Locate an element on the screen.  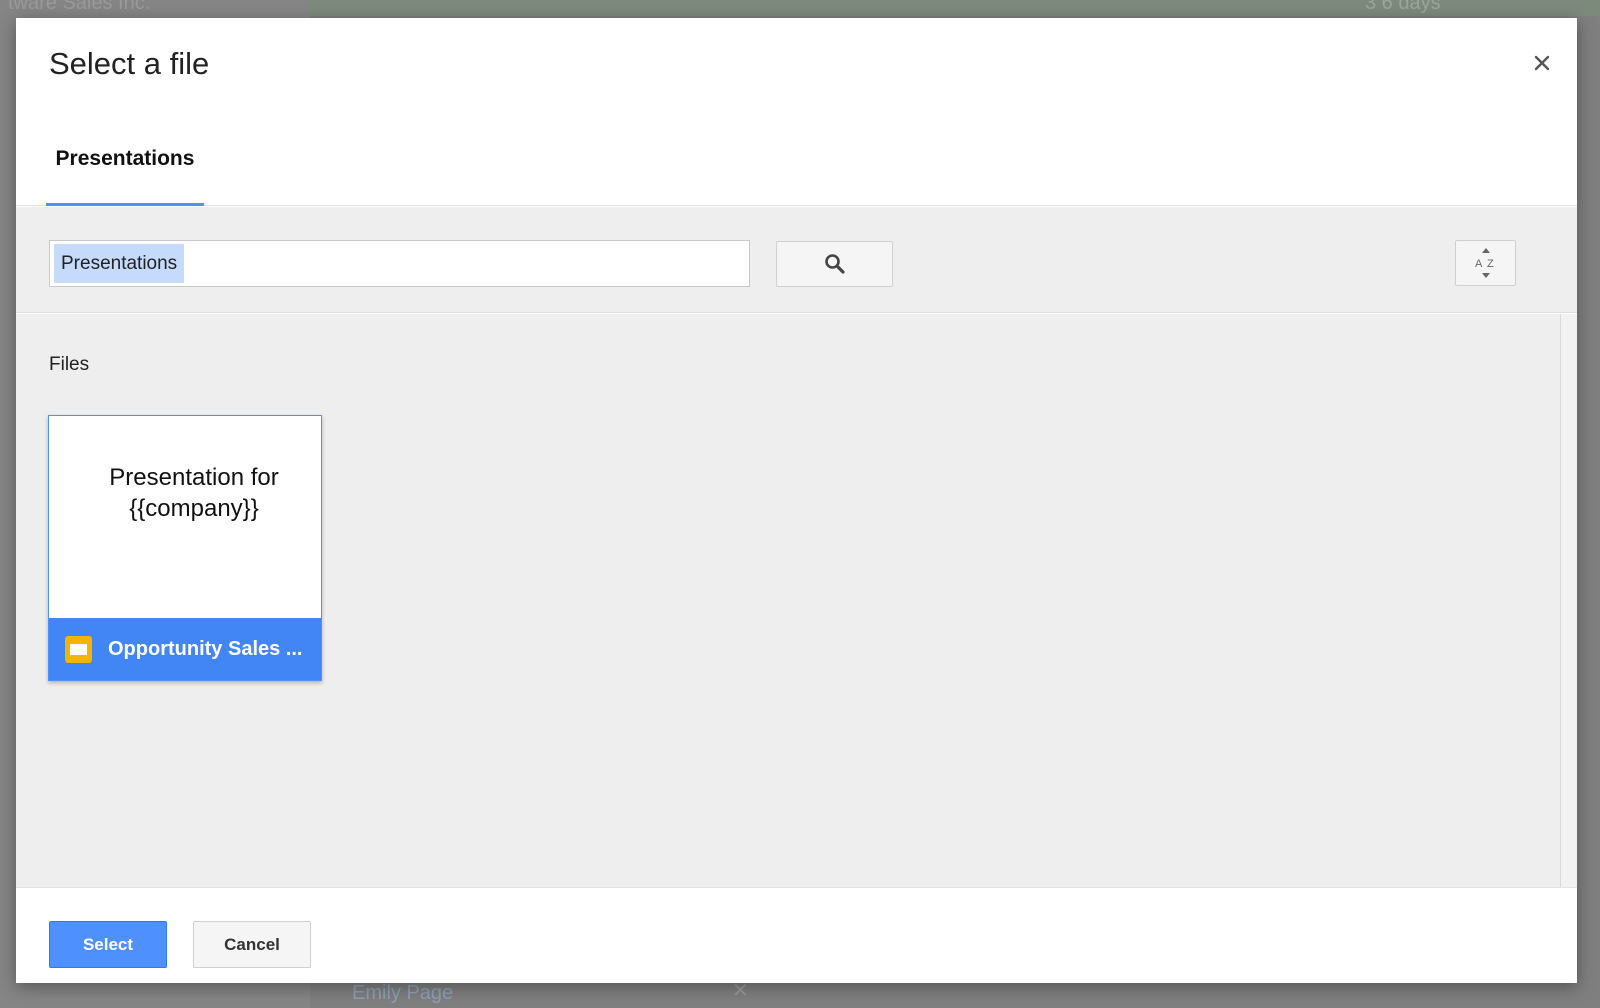
files-section-label: Files is located at coordinates (69, 364).